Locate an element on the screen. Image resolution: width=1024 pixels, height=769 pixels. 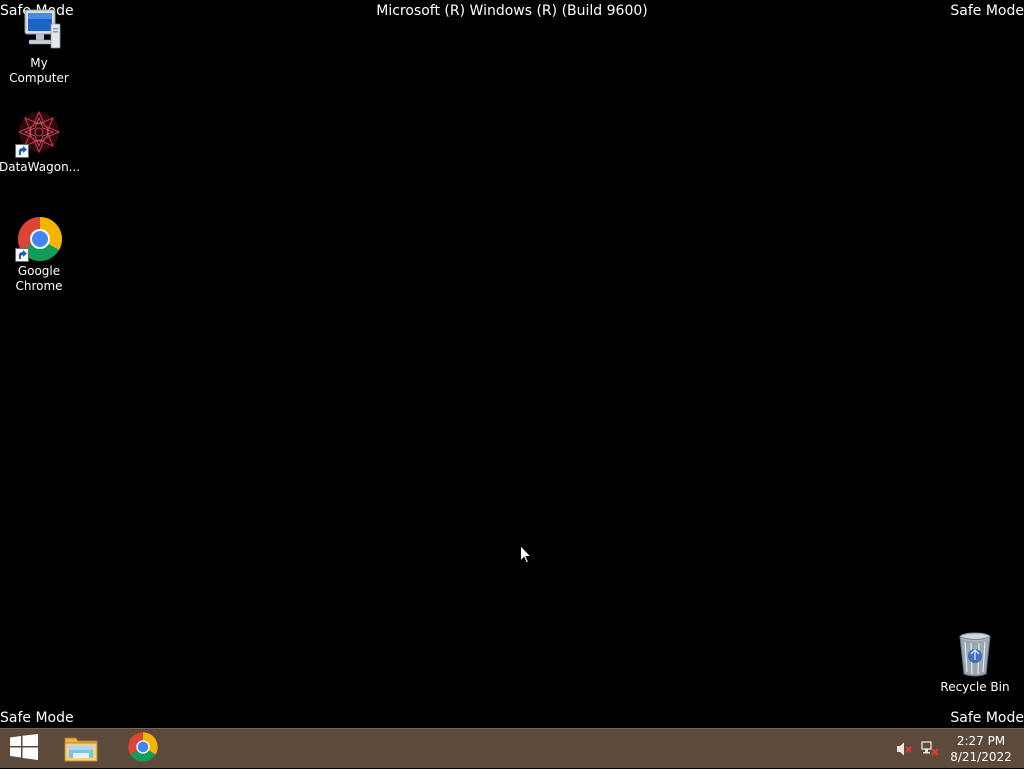
start-button is located at coordinates (24, 749).